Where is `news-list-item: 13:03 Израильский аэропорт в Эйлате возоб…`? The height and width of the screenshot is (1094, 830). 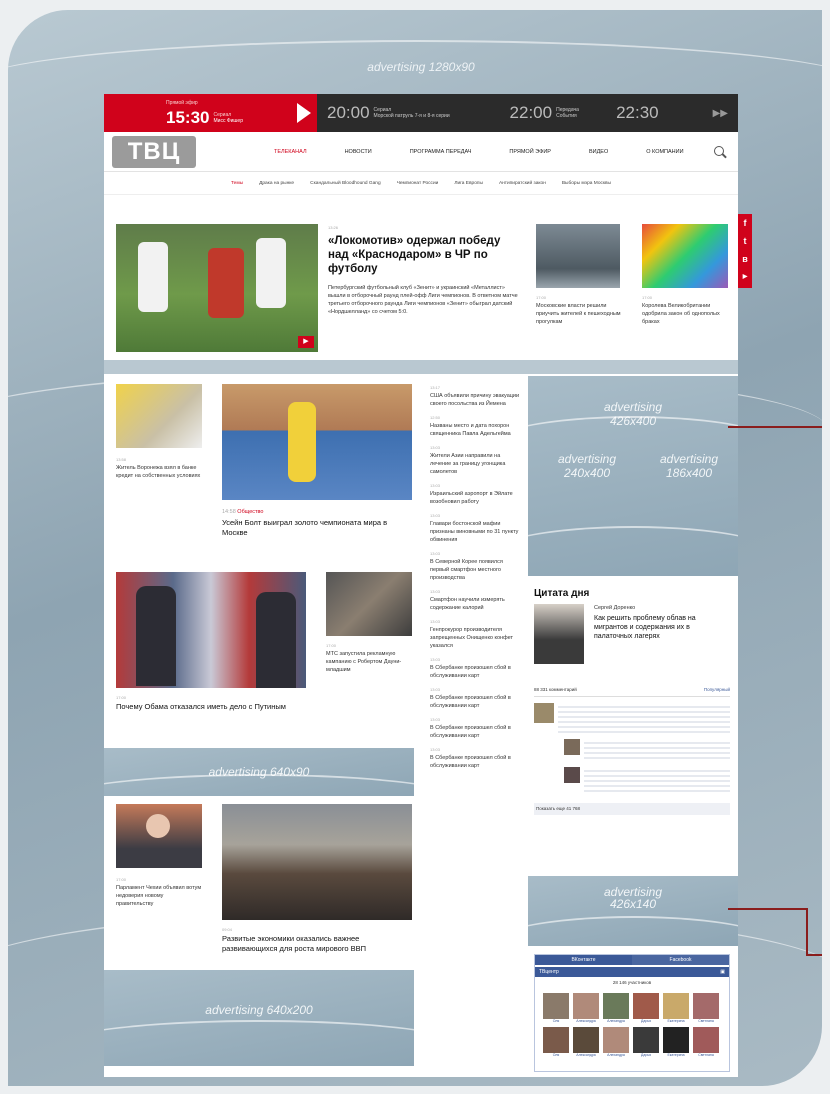 news-list-item: 13:03 Израильский аэропорт в Эйлате возоб… is located at coordinates (475, 494).